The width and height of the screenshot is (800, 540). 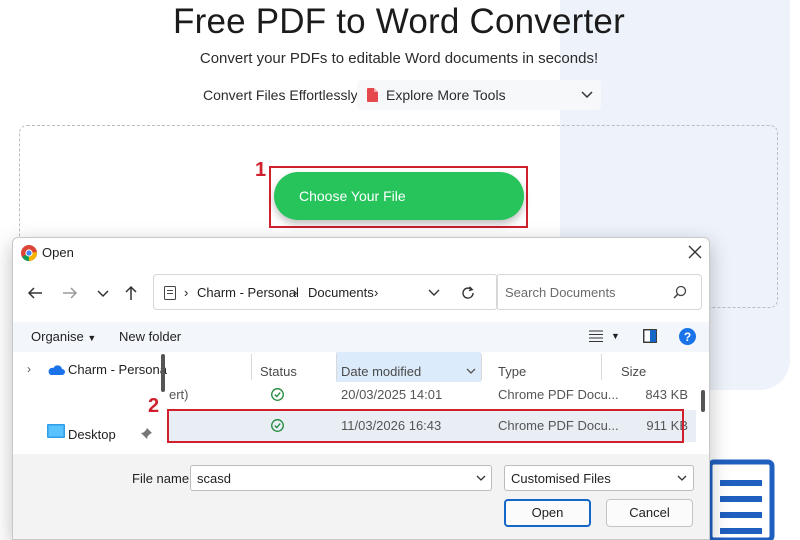 What do you see at coordinates (561, 478) in the screenshot?
I see `file-type-value: Customised Files` at bounding box center [561, 478].